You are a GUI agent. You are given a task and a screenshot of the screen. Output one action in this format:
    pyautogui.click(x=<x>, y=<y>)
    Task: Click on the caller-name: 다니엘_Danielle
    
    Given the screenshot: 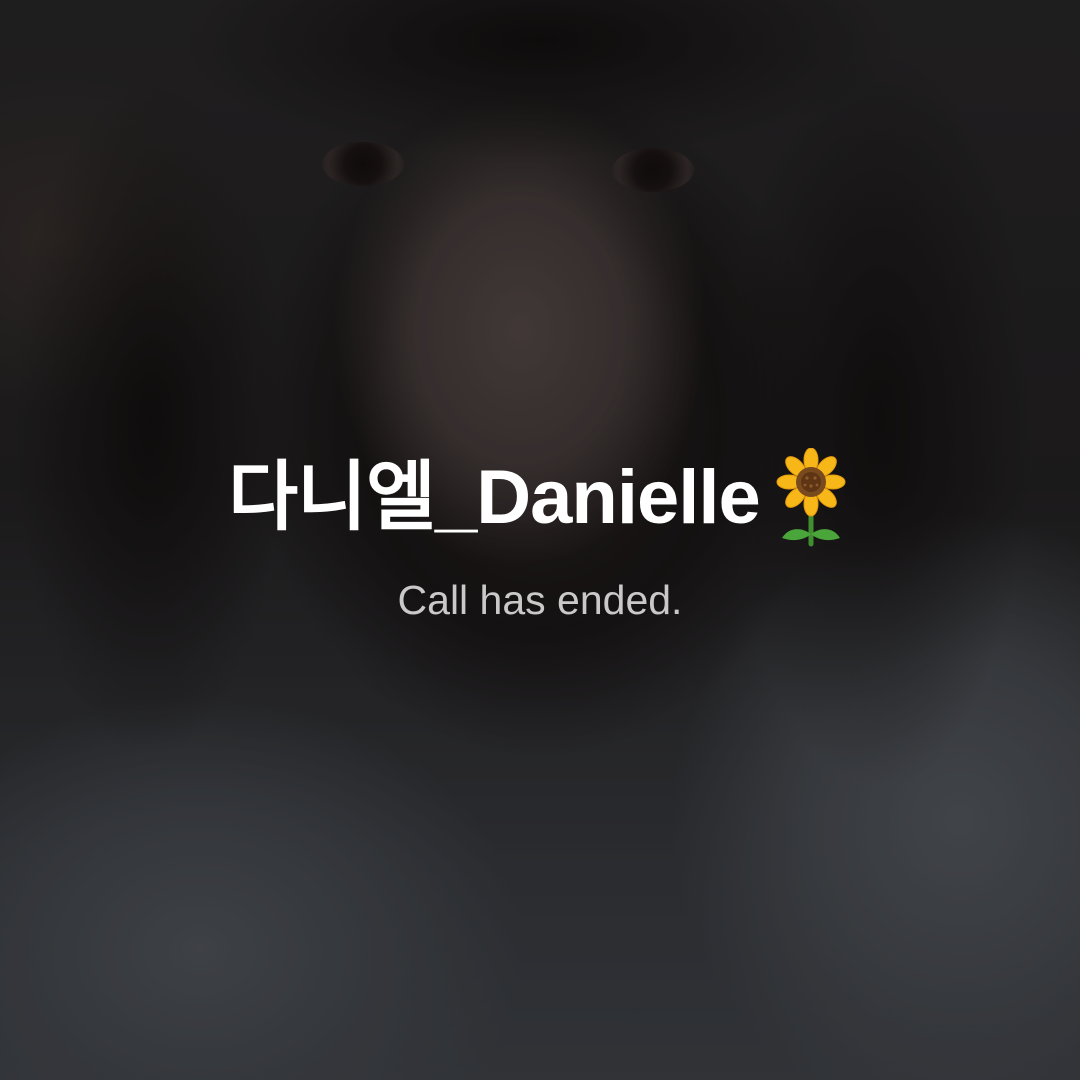 What is the action you would take?
    pyautogui.click(x=540, y=498)
    